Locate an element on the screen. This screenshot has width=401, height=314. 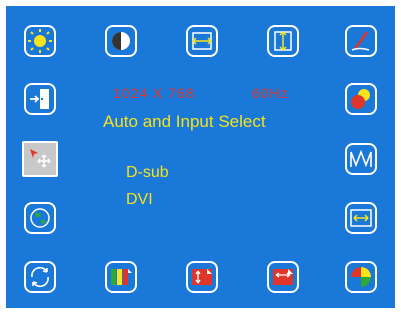
osd-h-position-icon is located at coordinates (283, 277).